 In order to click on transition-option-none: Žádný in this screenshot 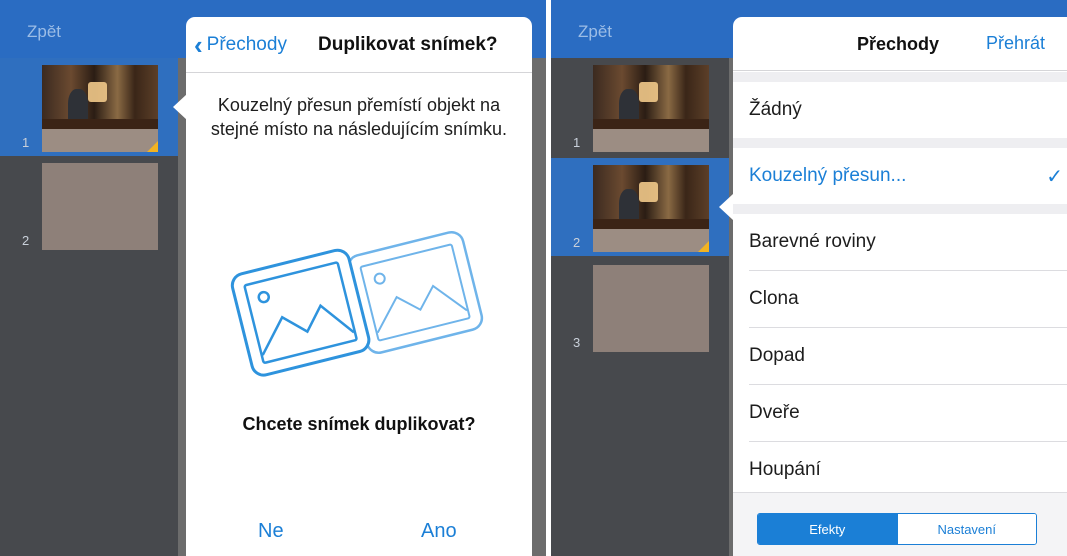, I will do `click(900, 110)`.